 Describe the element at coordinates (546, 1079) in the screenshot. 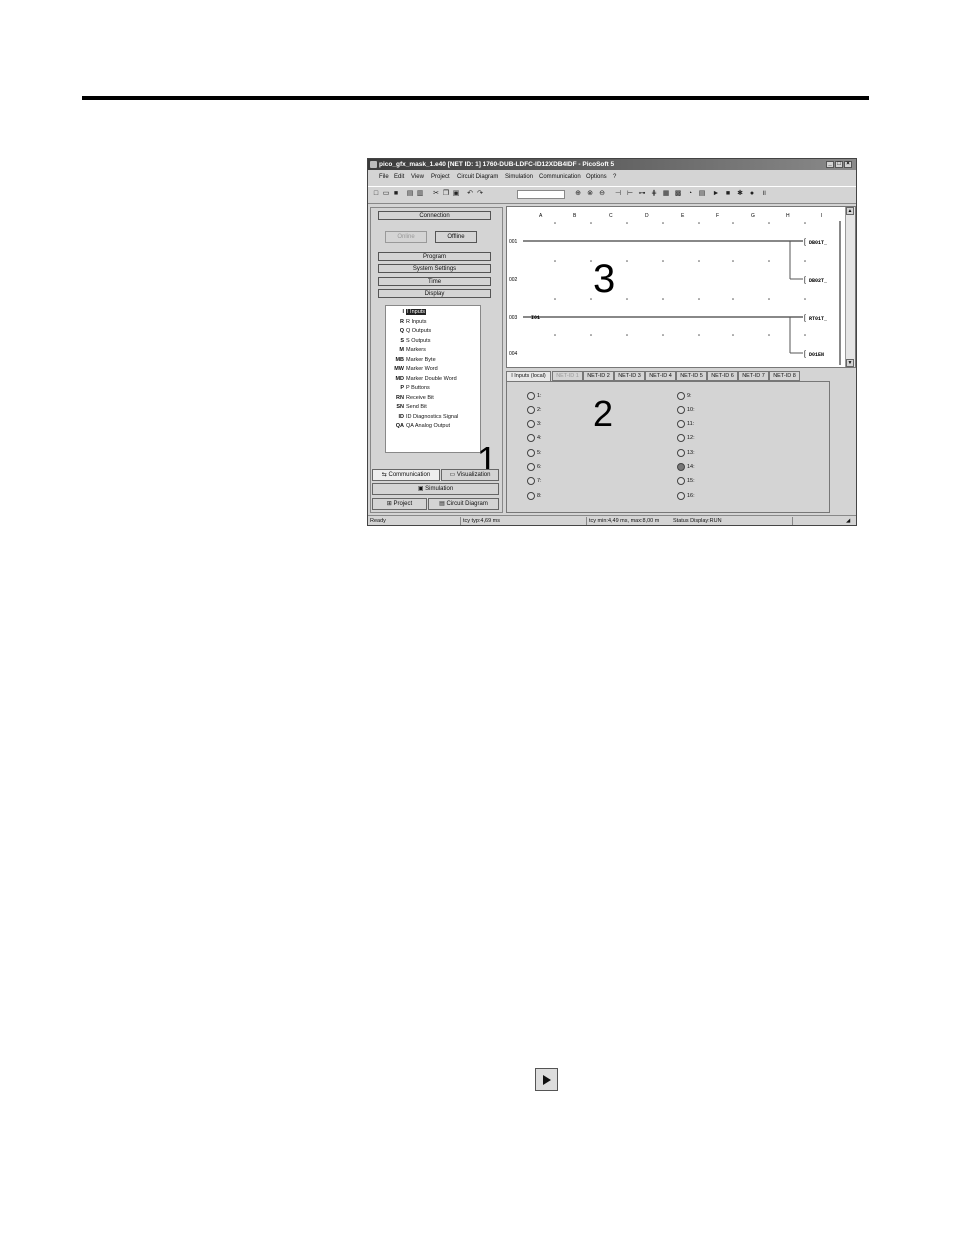

I see `play-button` at that location.